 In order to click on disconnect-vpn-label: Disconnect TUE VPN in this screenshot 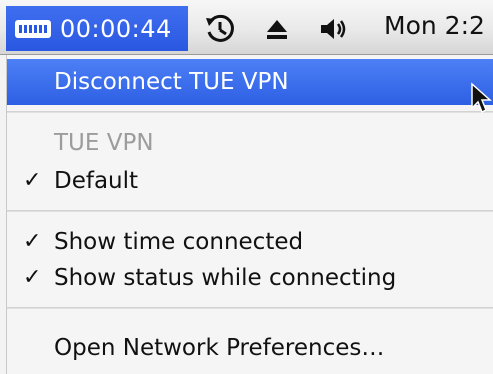, I will do `click(171, 82)`.